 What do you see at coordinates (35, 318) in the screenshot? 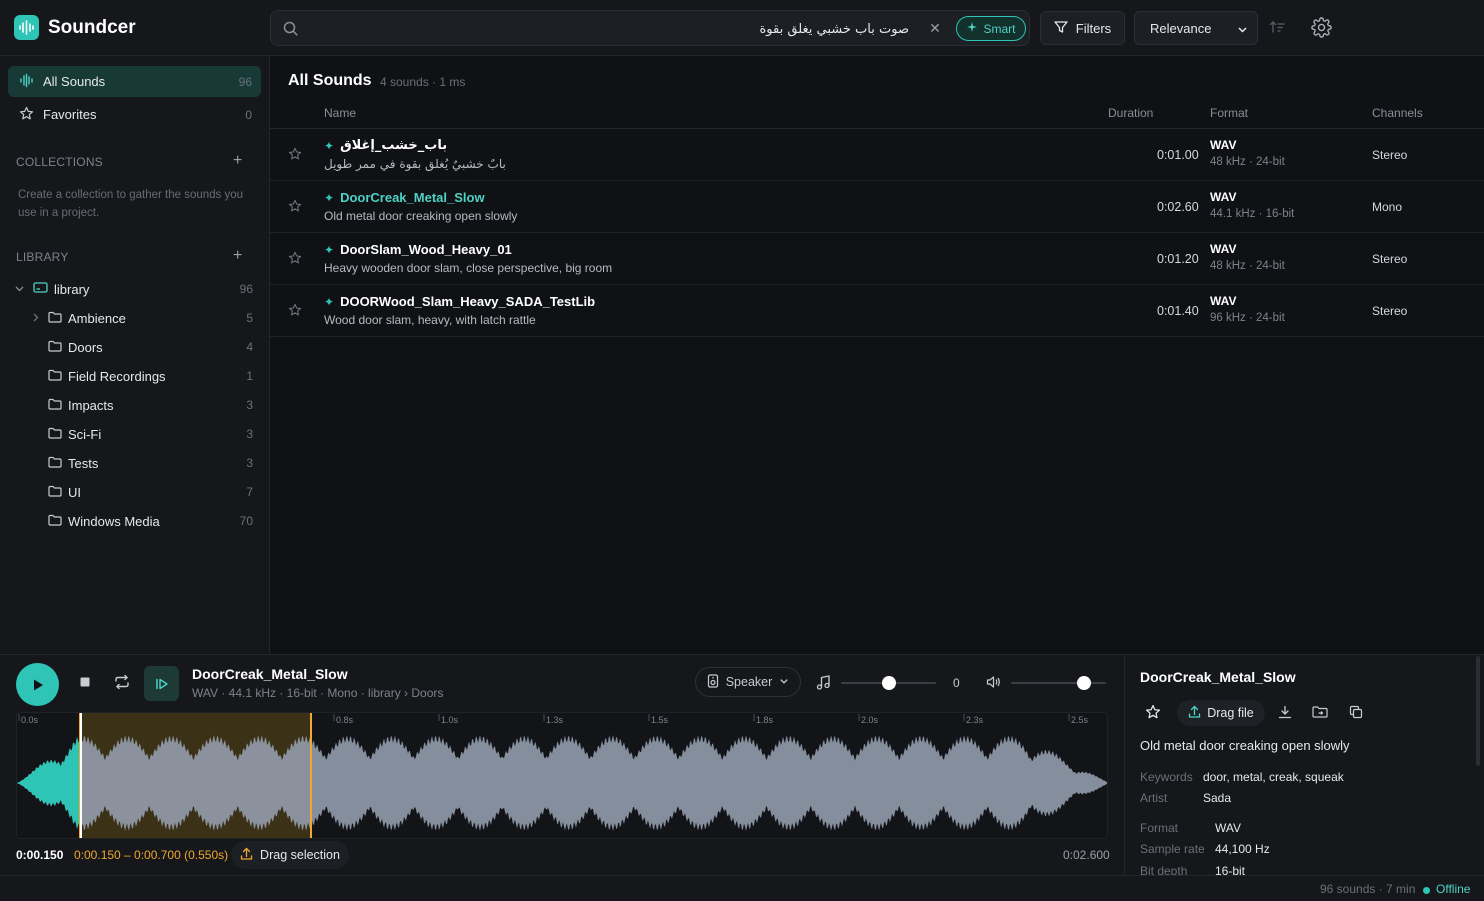
I see `chevron-right-icon` at bounding box center [35, 318].